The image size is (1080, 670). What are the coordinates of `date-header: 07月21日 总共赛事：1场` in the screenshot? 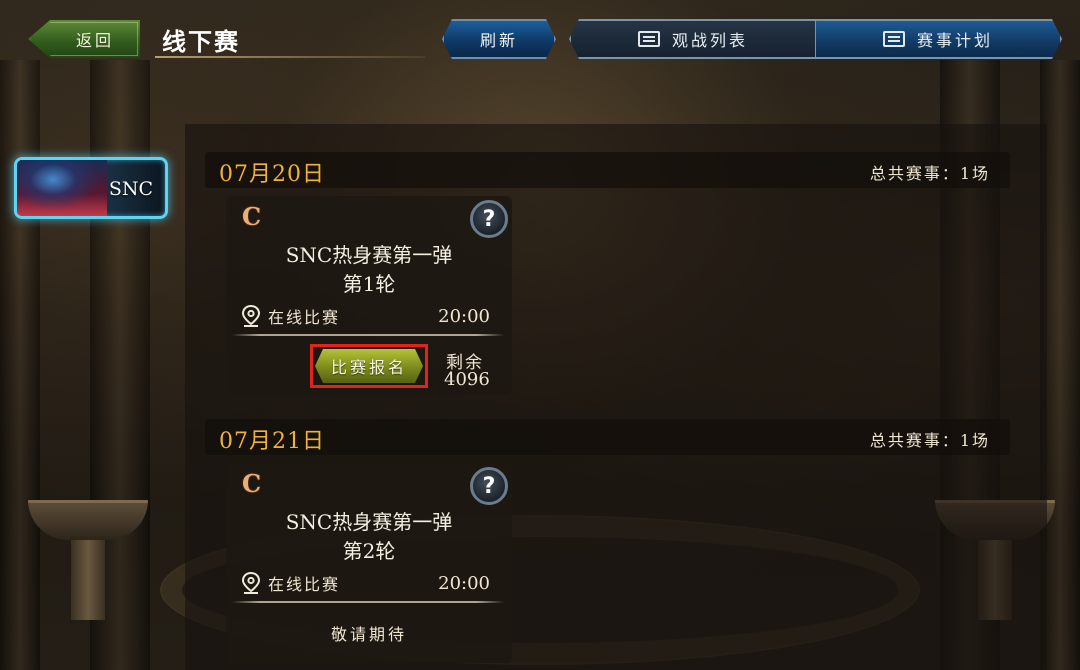 It's located at (607, 437).